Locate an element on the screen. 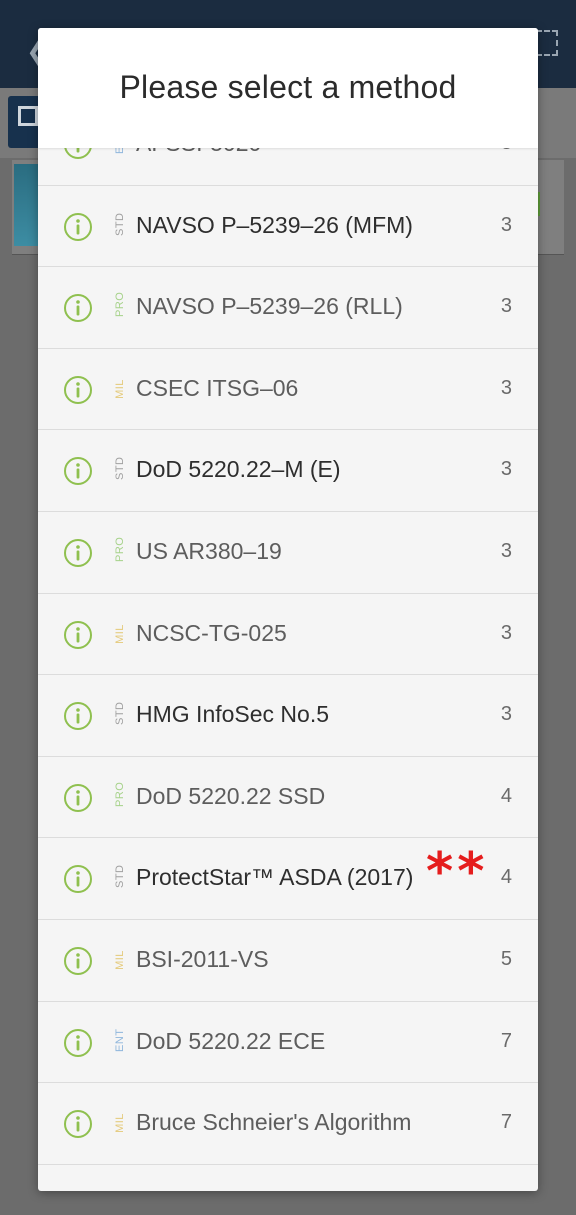 The width and height of the screenshot is (576, 1215). method-row: MIL CSEC ITSG–06 3 is located at coordinates (288, 390).